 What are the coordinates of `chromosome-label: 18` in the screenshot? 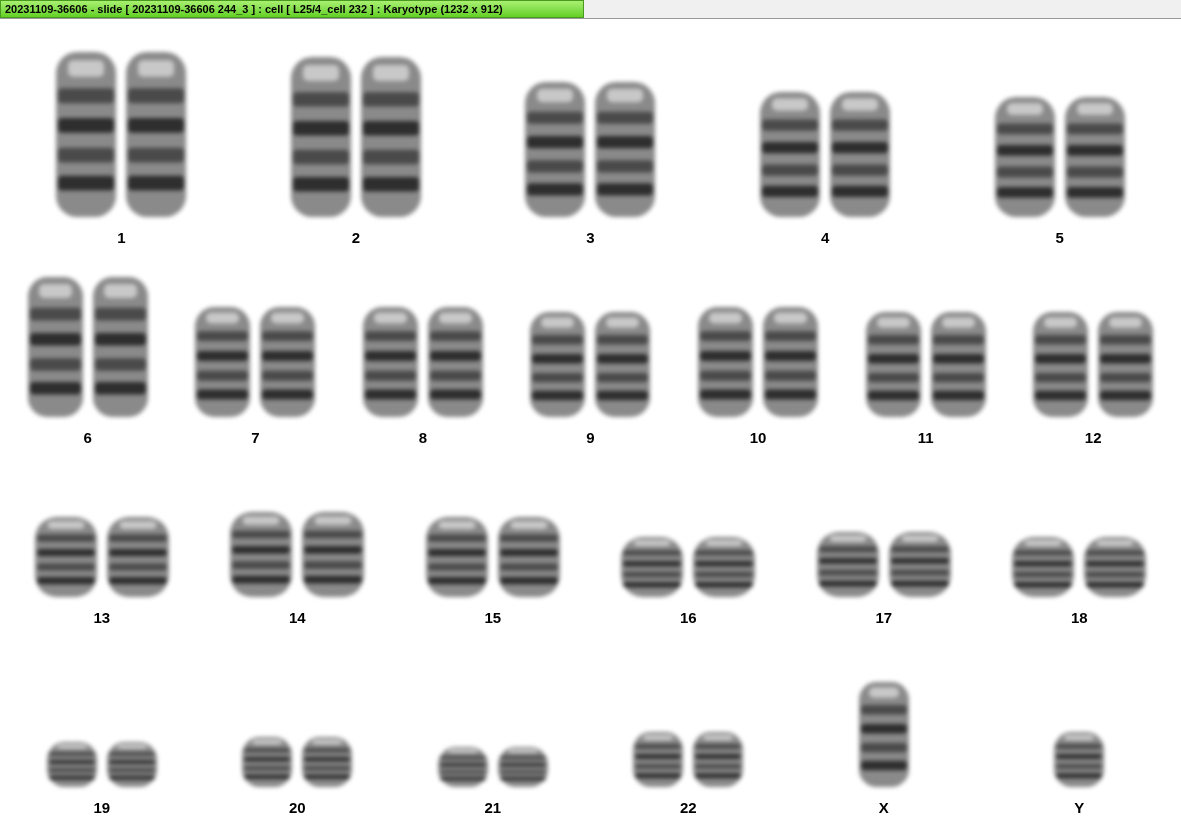 It's located at (1079, 617).